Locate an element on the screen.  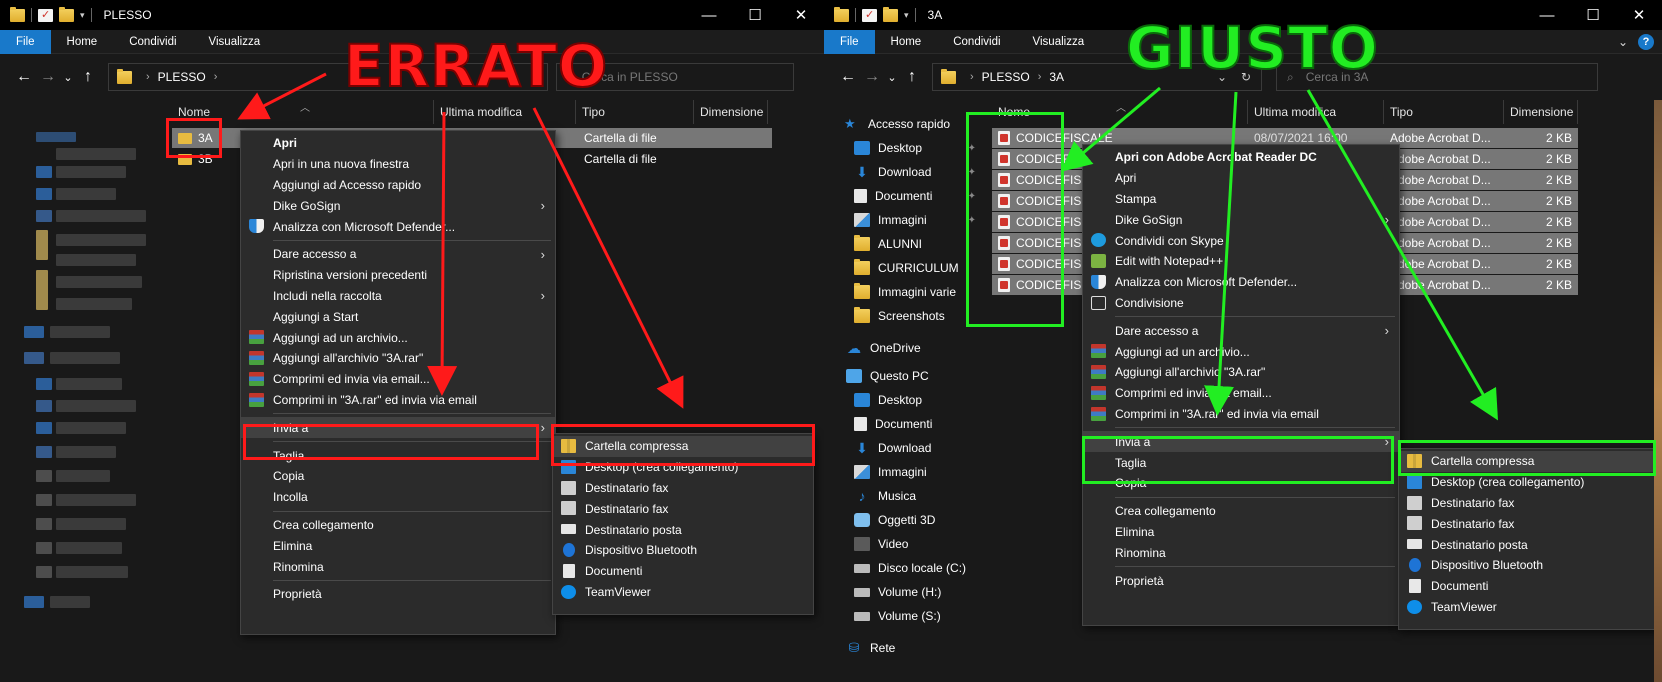
nav-item-oggetti-3d: Oggetti 3D is located at coordinates (904, 520).